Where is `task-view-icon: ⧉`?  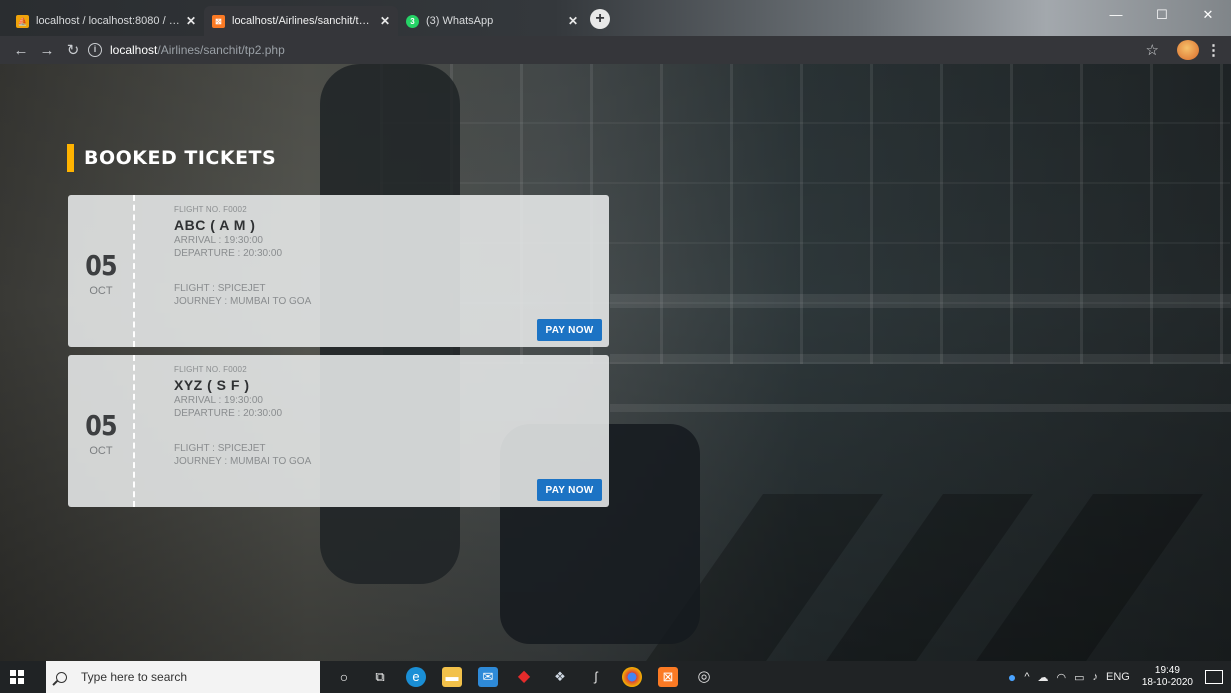 task-view-icon: ⧉ is located at coordinates (380, 677).